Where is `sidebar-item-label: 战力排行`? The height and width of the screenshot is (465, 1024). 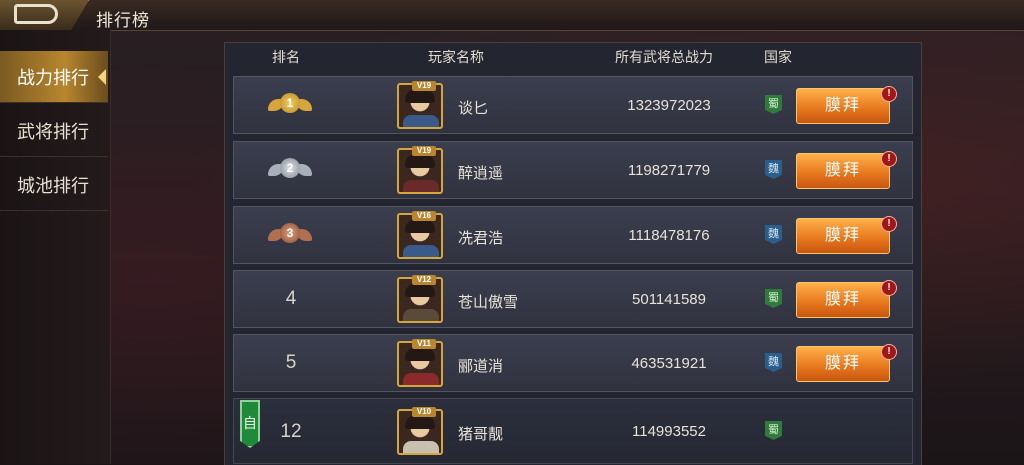 sidebar-item-label: 战力排行 is located at coordinates (53, 77).